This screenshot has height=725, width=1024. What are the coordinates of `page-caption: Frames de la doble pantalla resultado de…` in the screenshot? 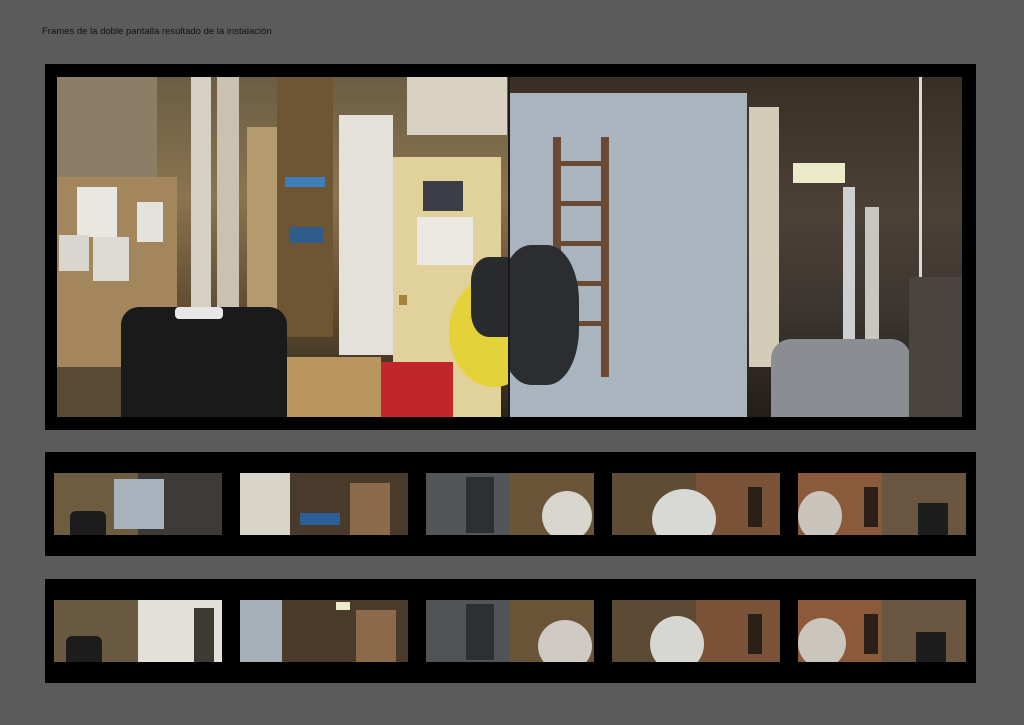 It's located at (157, 31).